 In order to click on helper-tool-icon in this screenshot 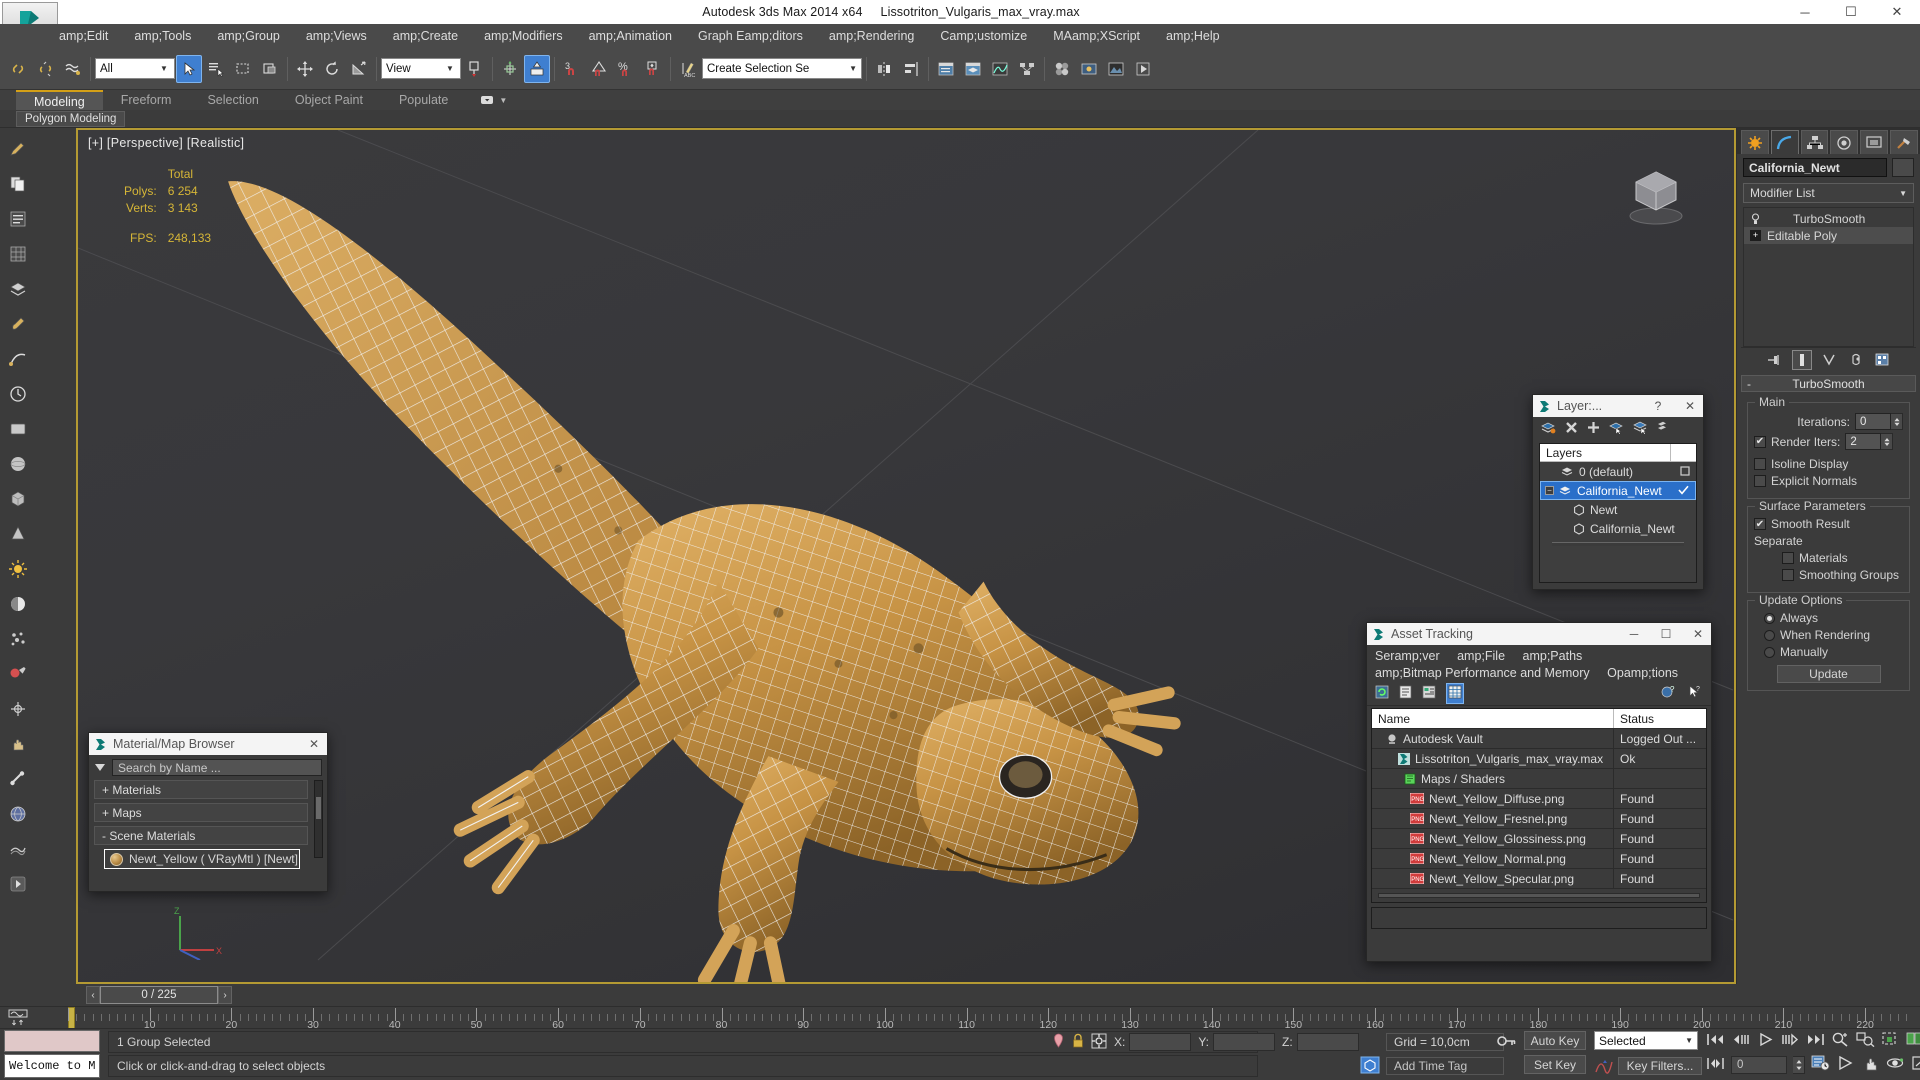, I will do `click(18, 709)`.